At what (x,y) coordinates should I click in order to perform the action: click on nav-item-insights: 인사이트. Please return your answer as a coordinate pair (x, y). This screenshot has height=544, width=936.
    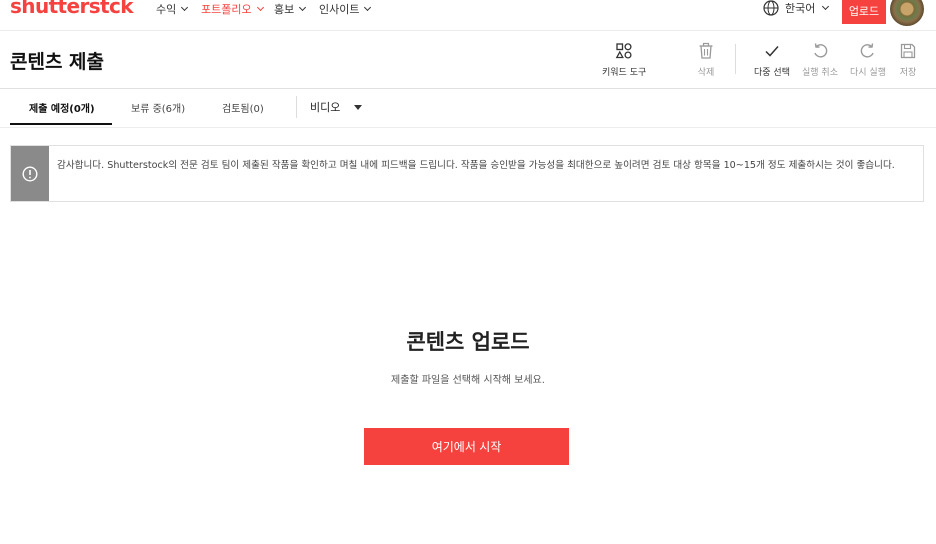
    Looking at the image, I should click on (345, 9).